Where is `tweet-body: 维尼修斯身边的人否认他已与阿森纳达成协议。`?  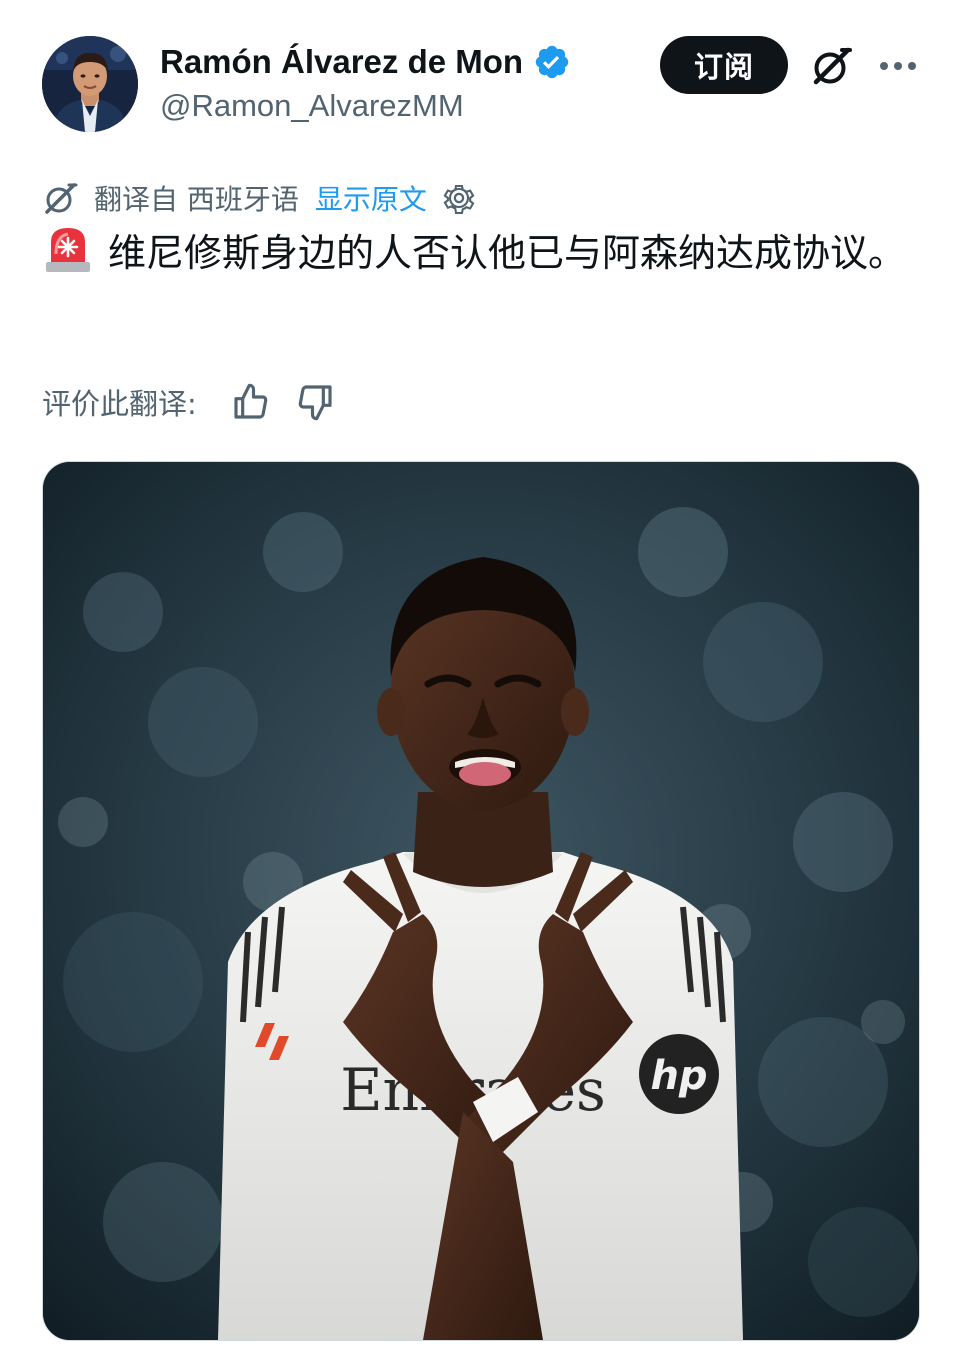 tweet-body: 维尼修斯身边的人否认他已与阿森纳达成协议。 is located at coordinates (507, 253).